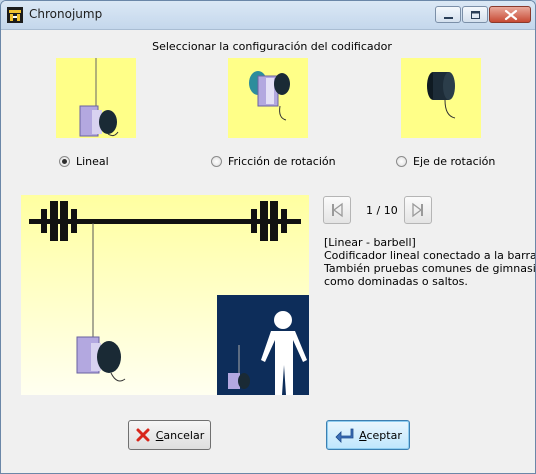 The height and width of the screenshot is (474, 536). Describe the element at coordinates (401, 161) in the screenshot. I see `radio-eje-rotacion-dot` at that location.